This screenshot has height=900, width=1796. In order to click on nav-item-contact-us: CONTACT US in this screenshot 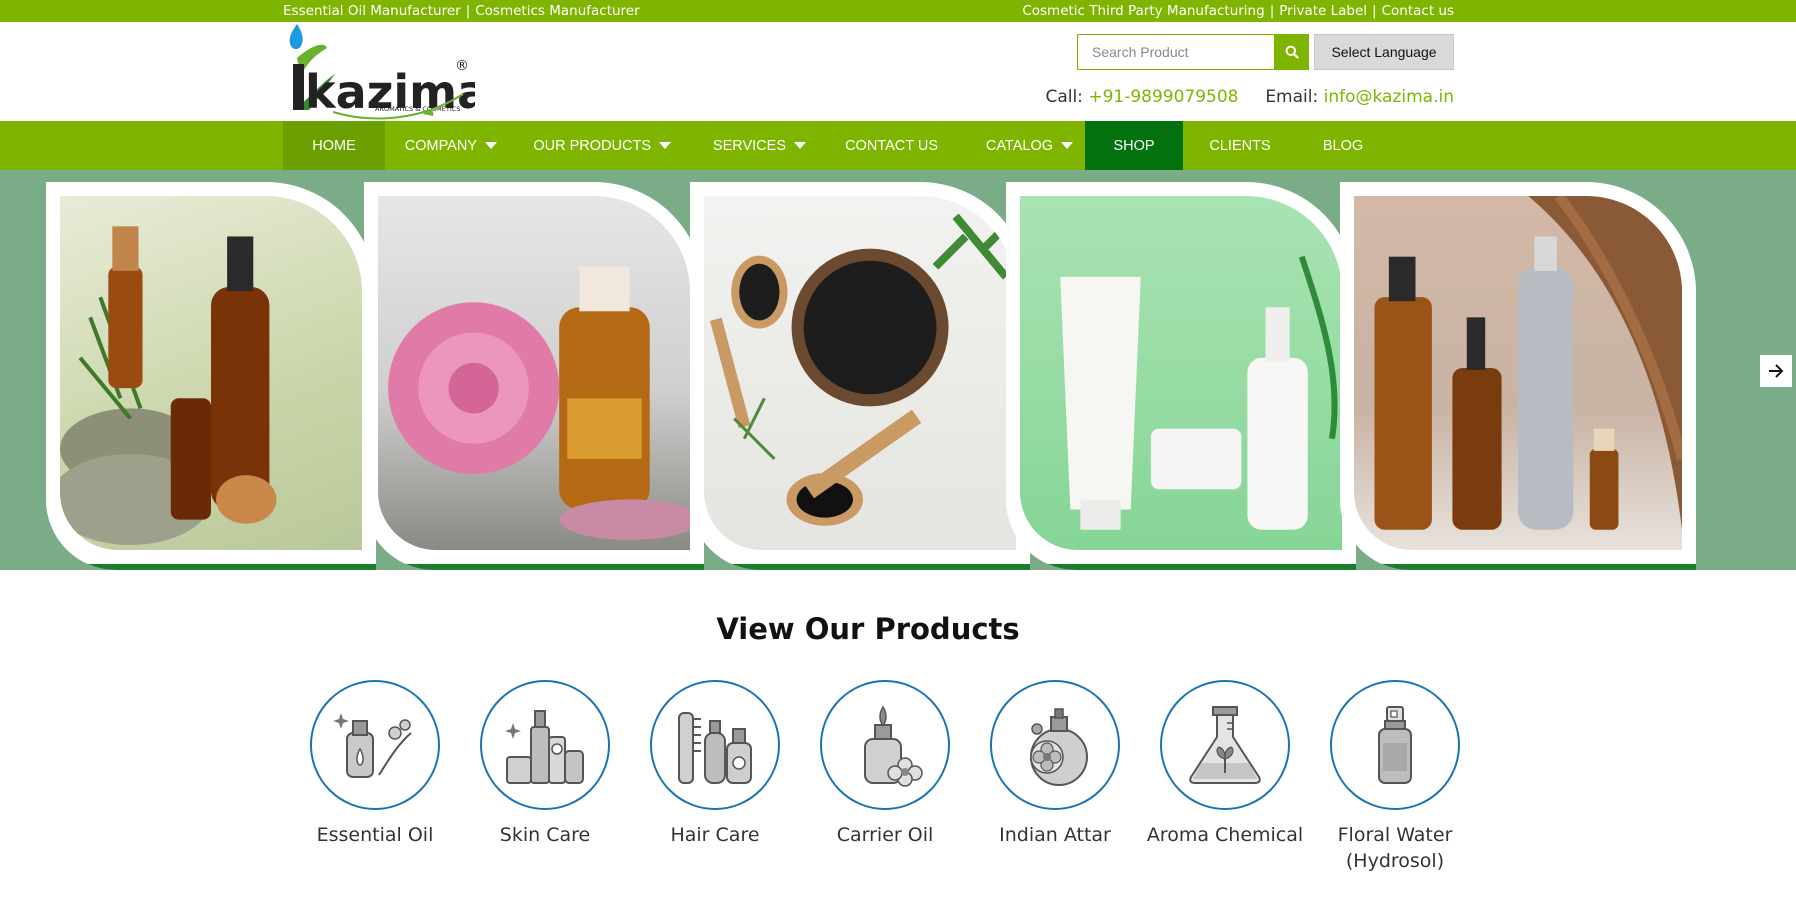, I will do `click(884, 145)`.